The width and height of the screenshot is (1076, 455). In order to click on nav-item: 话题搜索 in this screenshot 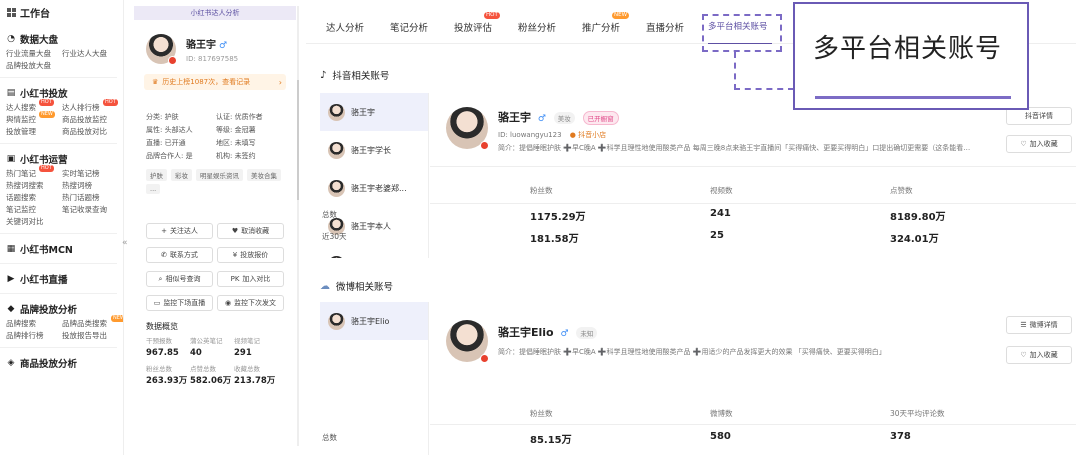, I will do `click(34, 198)`.